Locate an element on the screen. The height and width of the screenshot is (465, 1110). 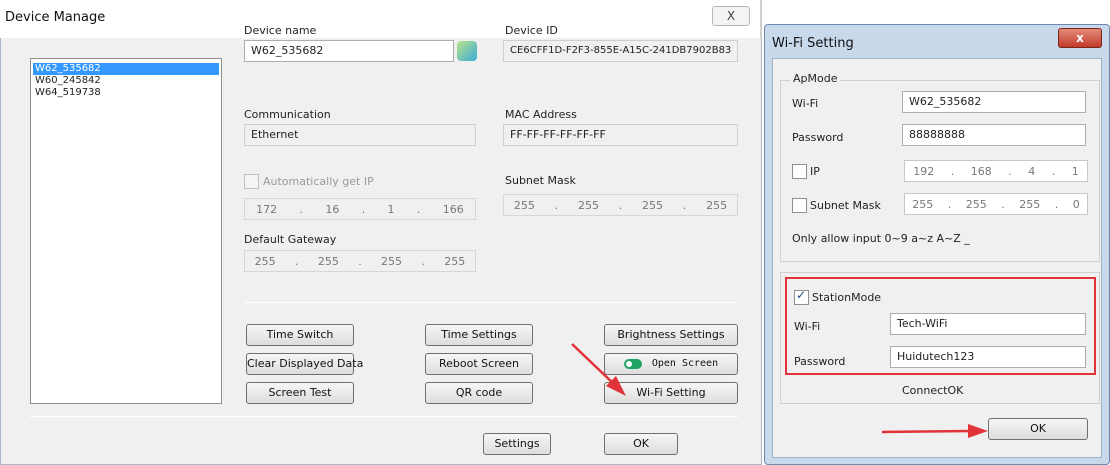
station-wifi-label: Wi-Fi is located at coordinates (807, 326).